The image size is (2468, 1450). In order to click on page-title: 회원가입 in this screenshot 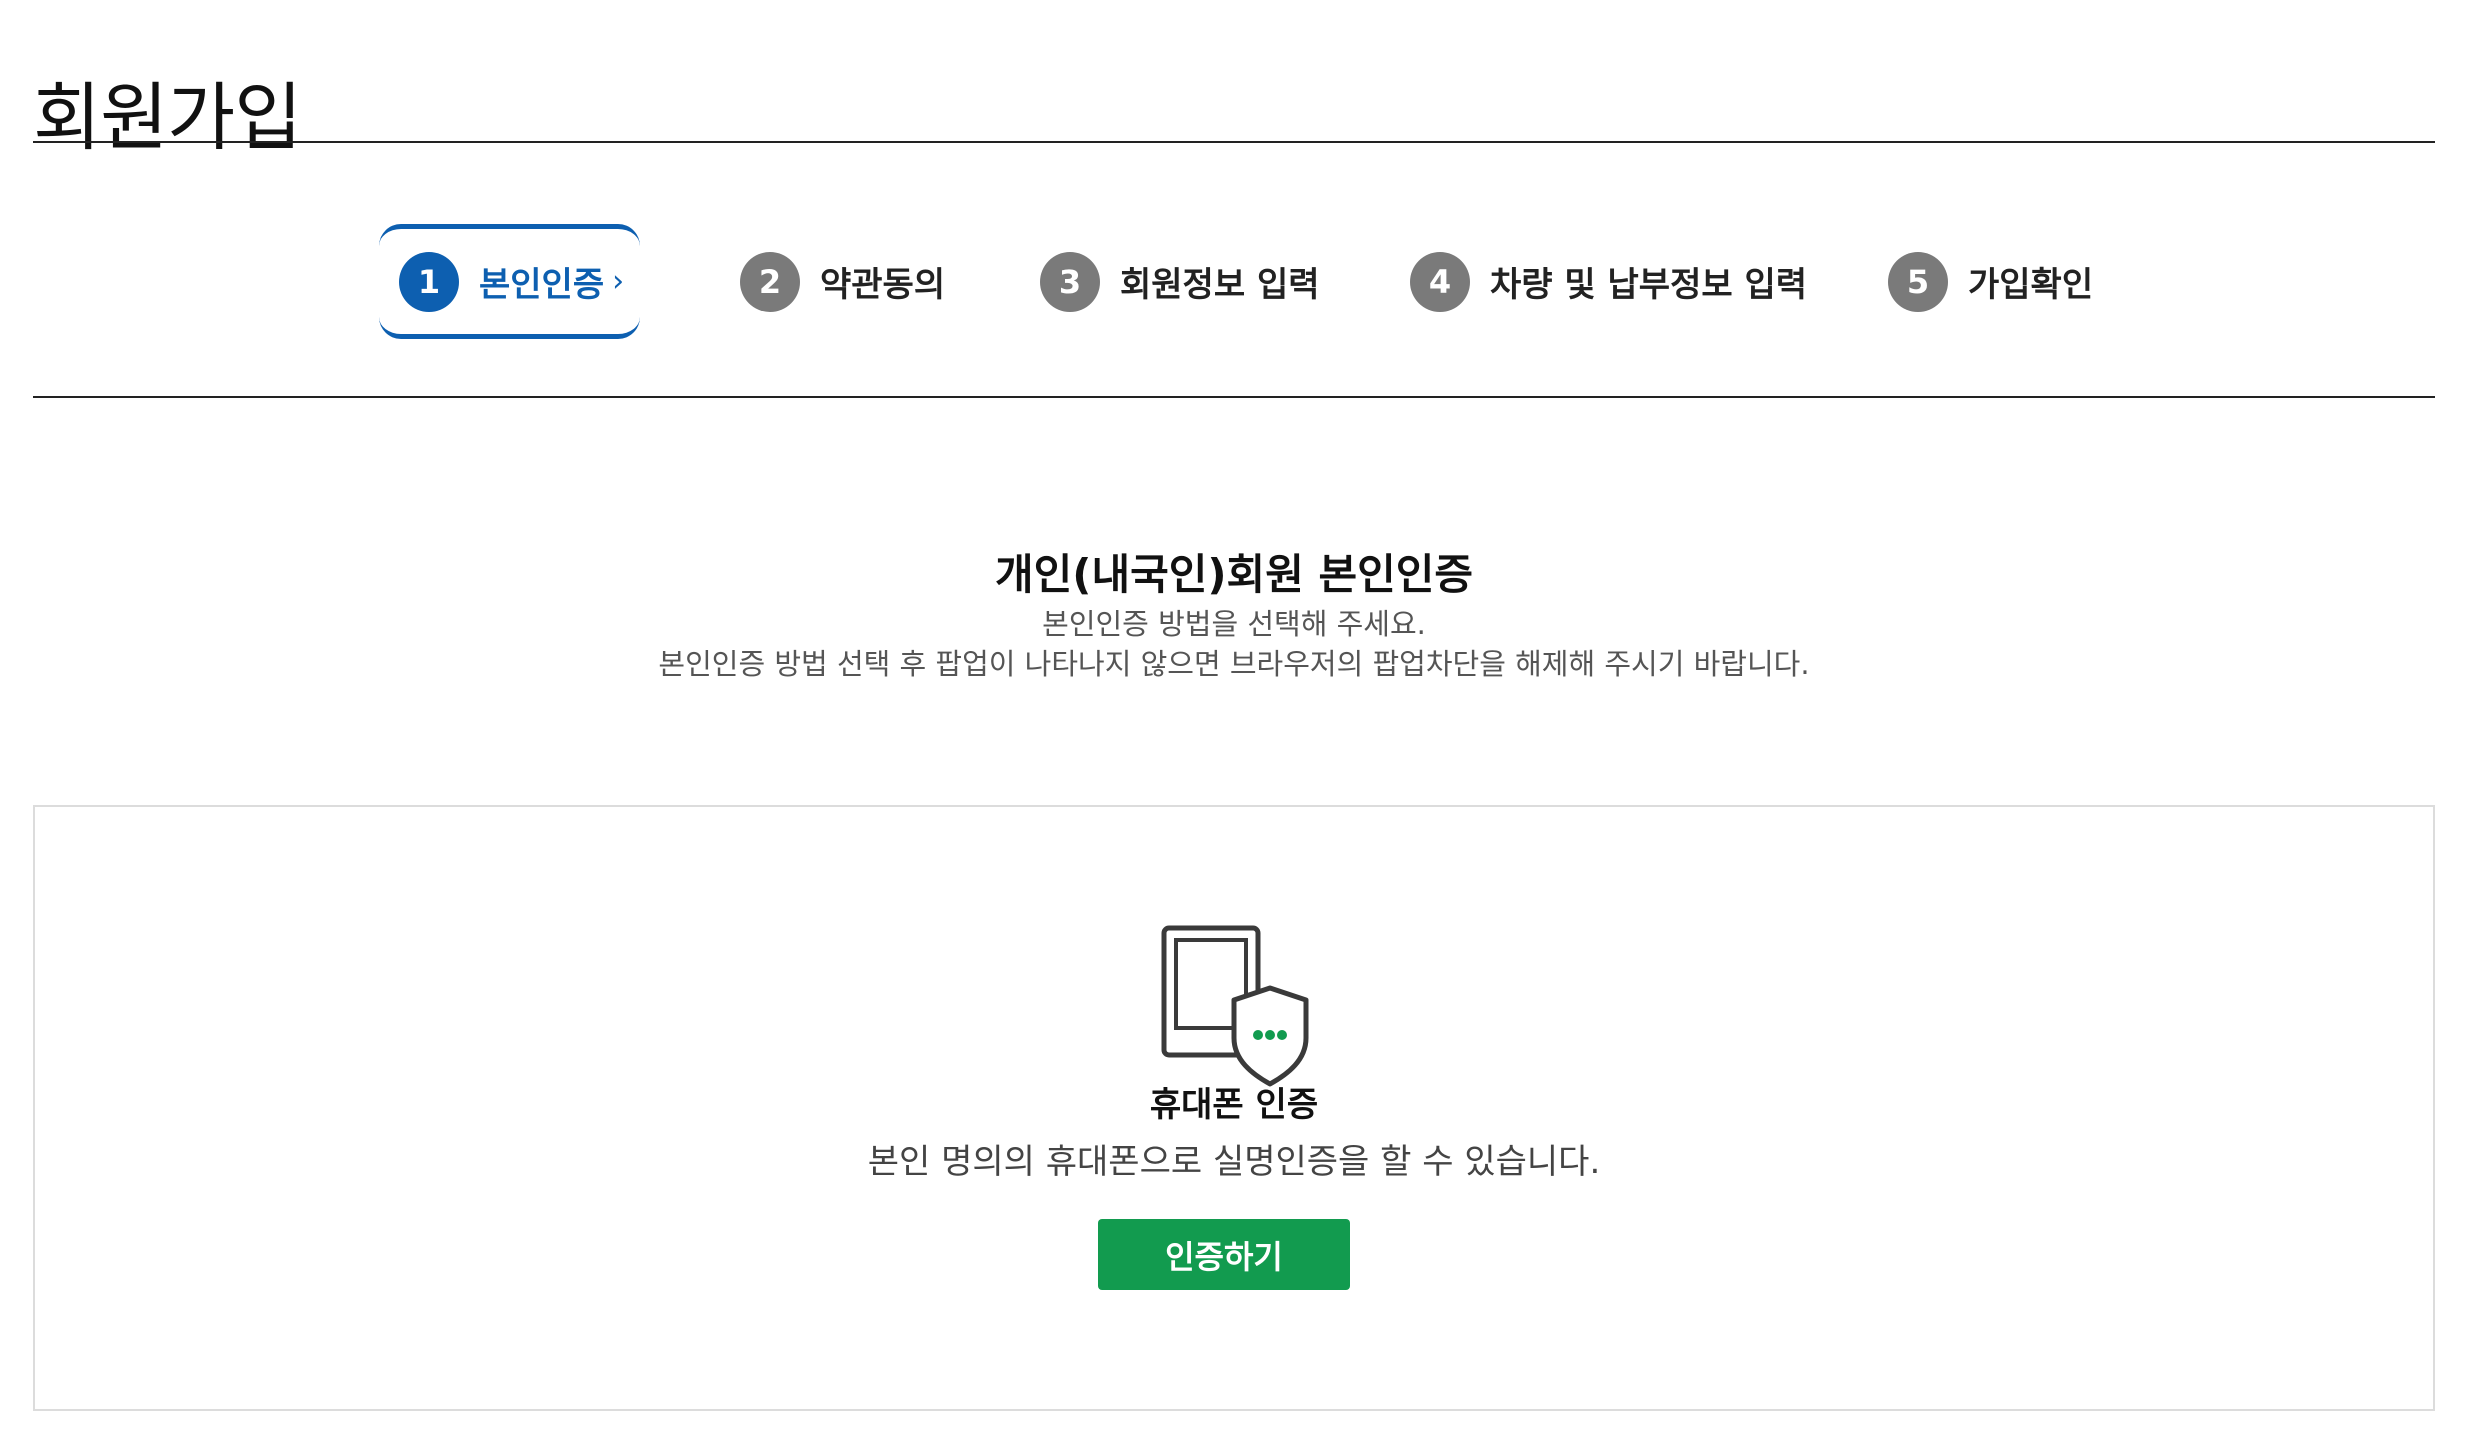, I will do `click(167, 117)`.